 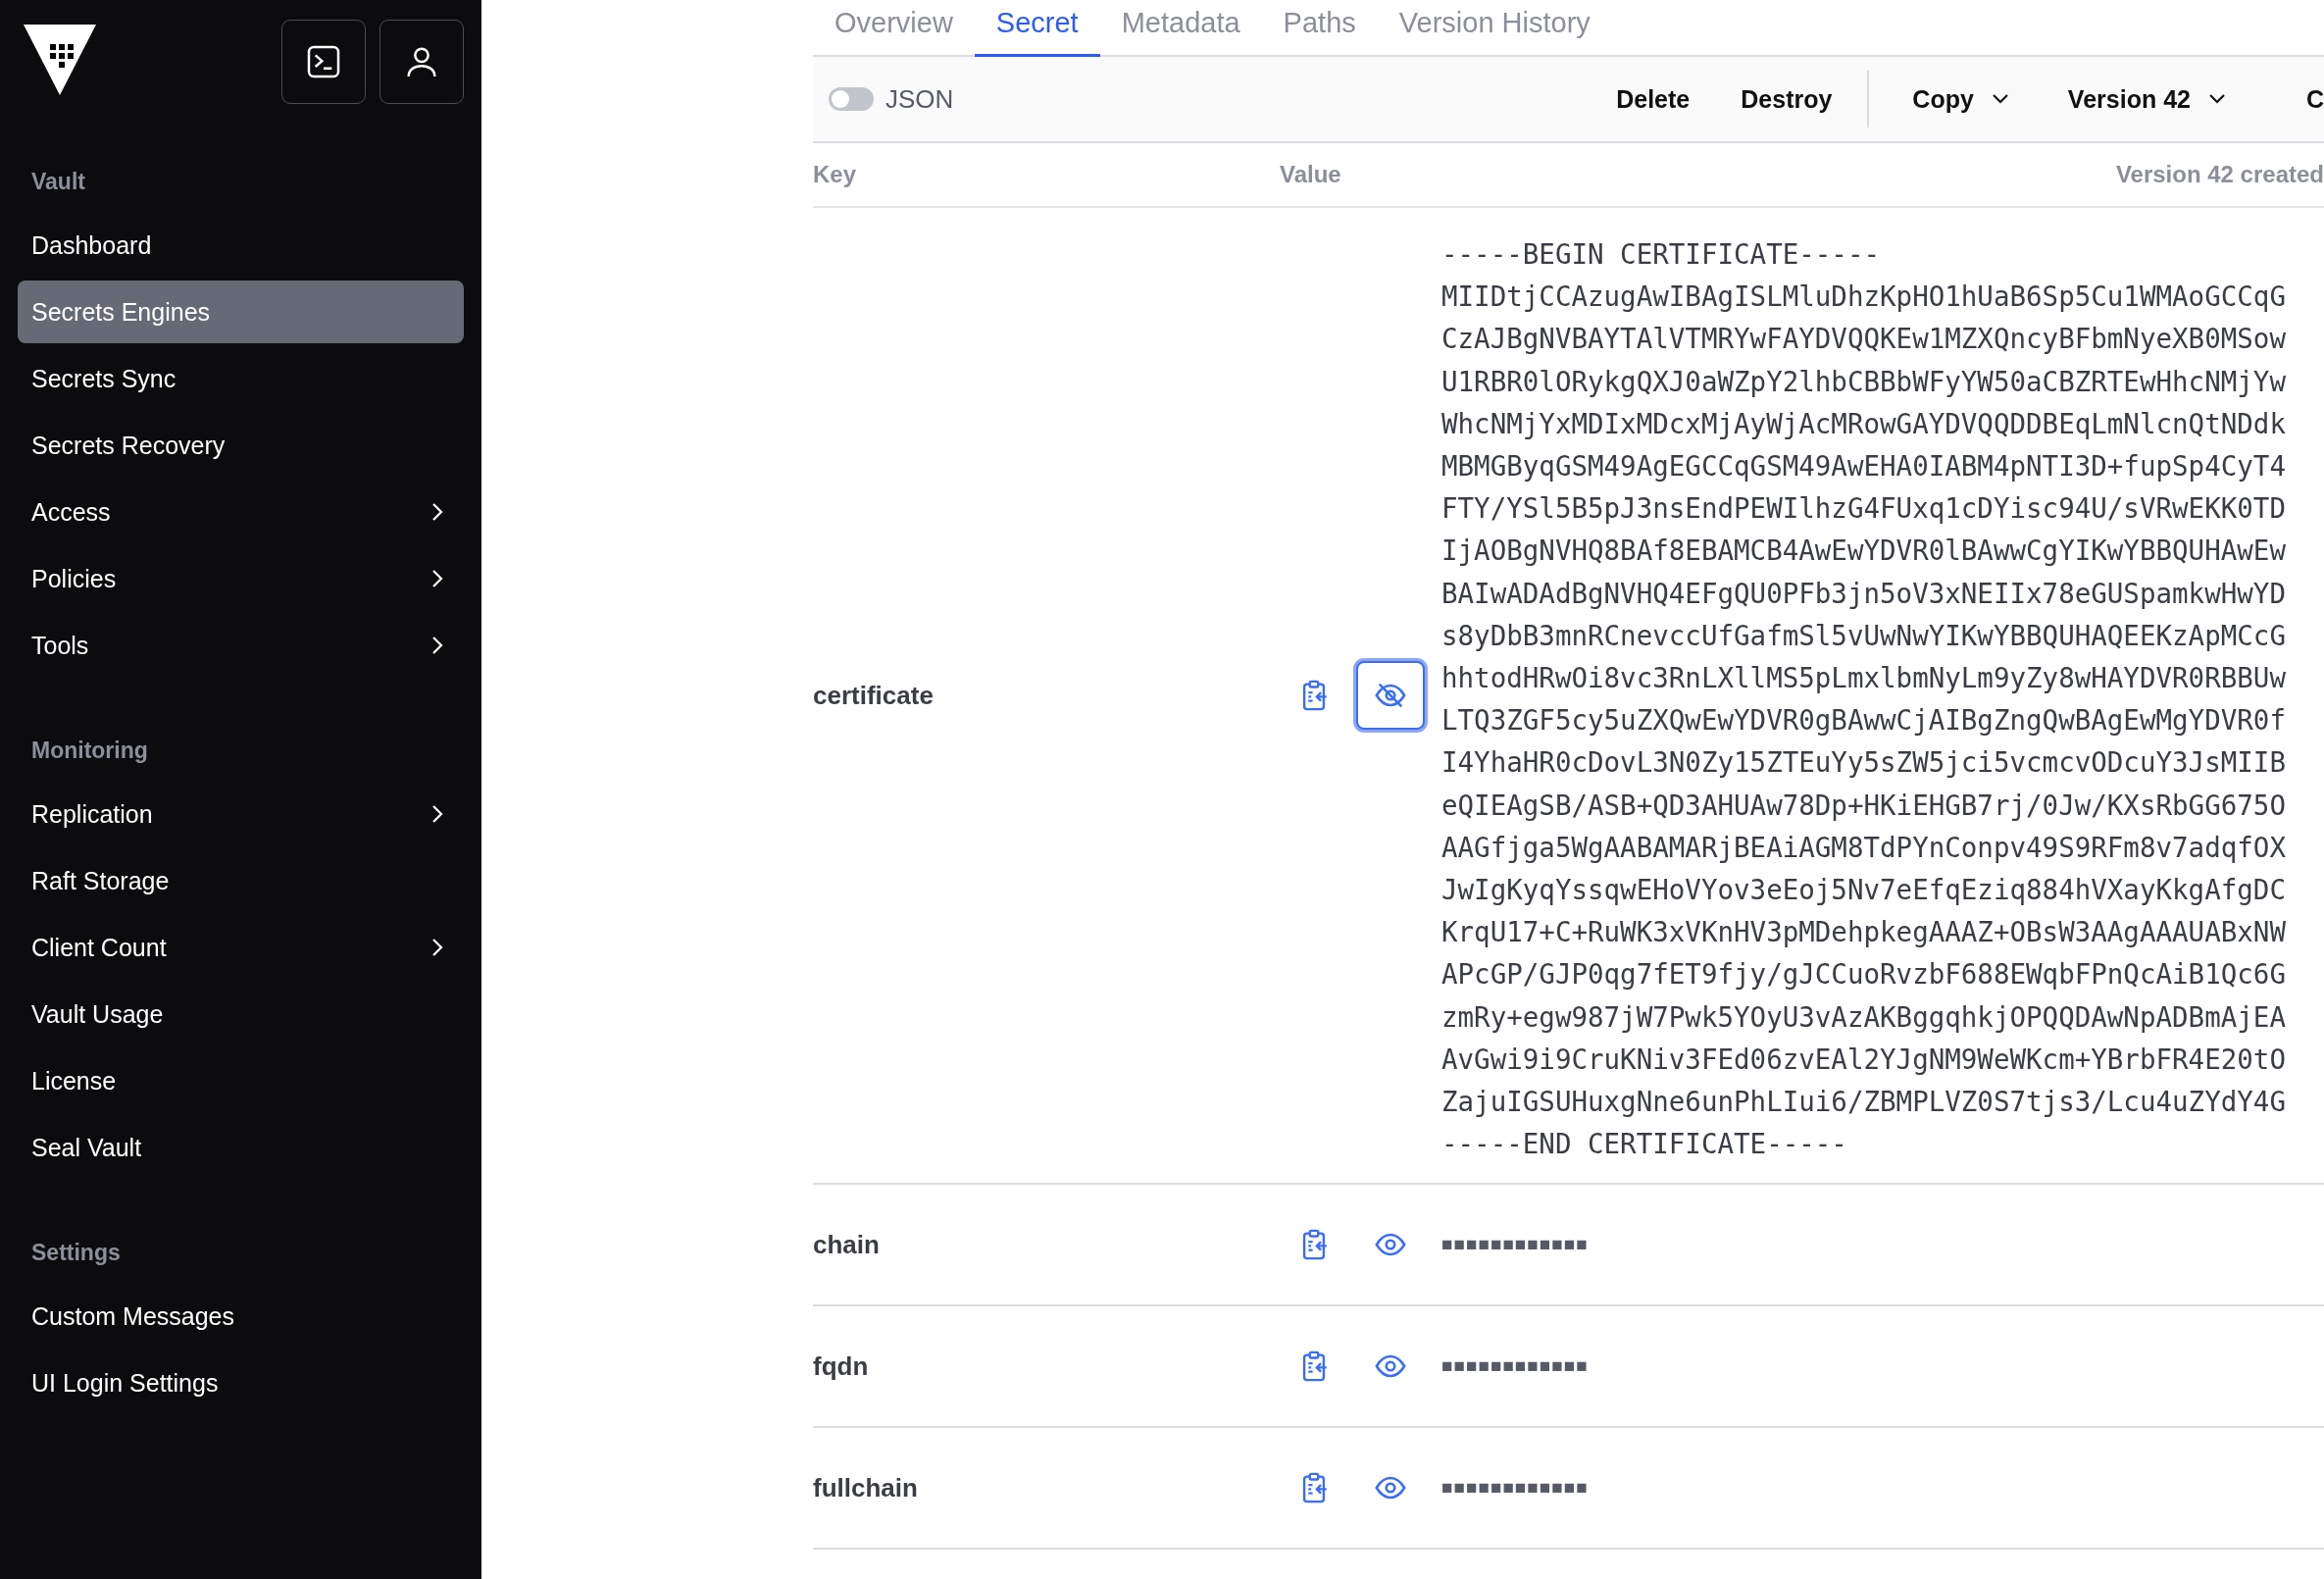 I want to click on json-toggle, so click(x=851, y=99).